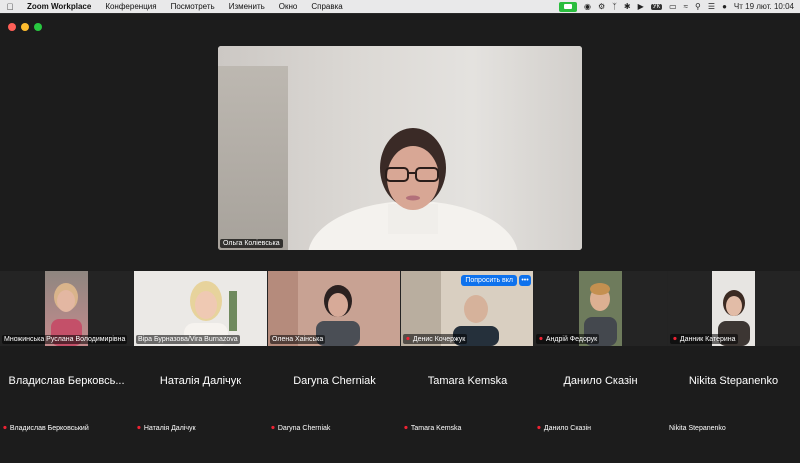 This screenshot has height=463, width=800. What do you see at coordinates (334, 308) in the screenshot?
I see `gallery-tile: Олена Хаінська` at bounding box center [334, 308].